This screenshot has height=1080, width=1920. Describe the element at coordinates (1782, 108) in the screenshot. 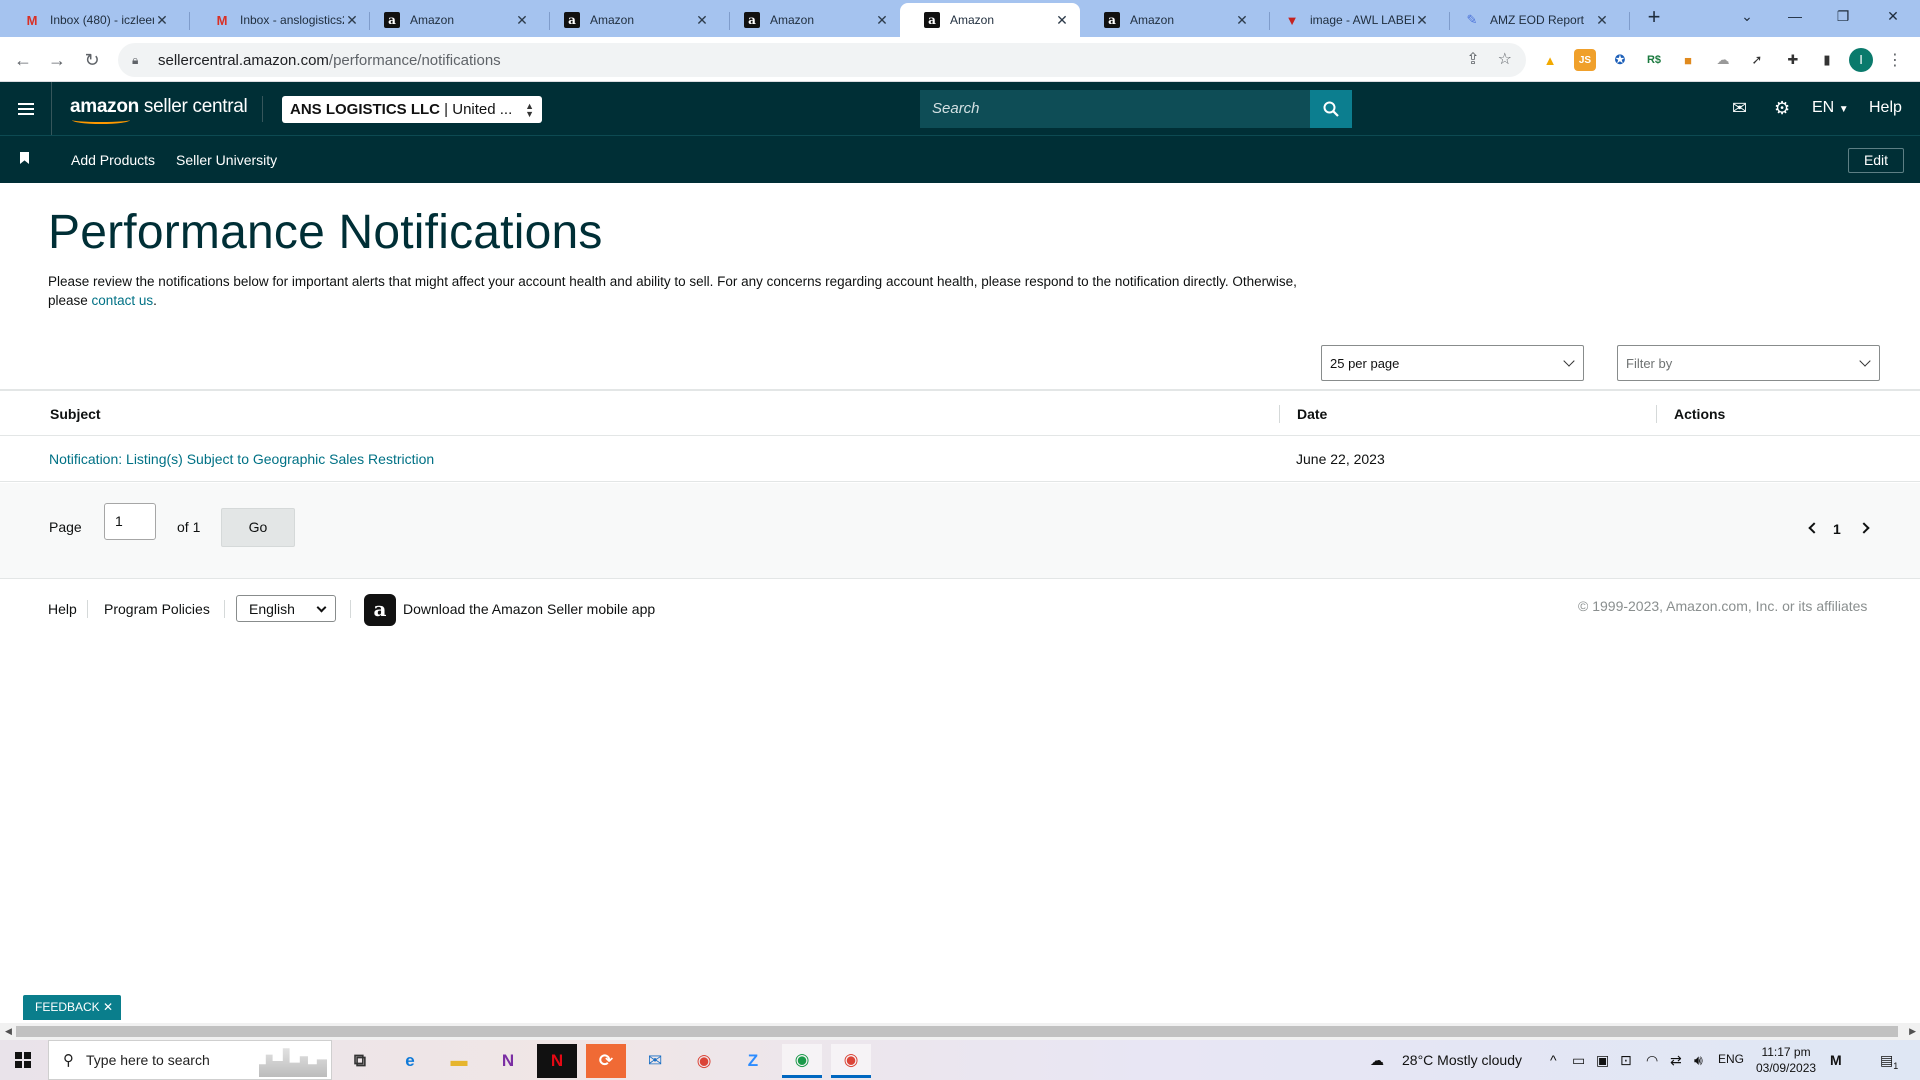

I see `gear-icon: ⚙` at that location.